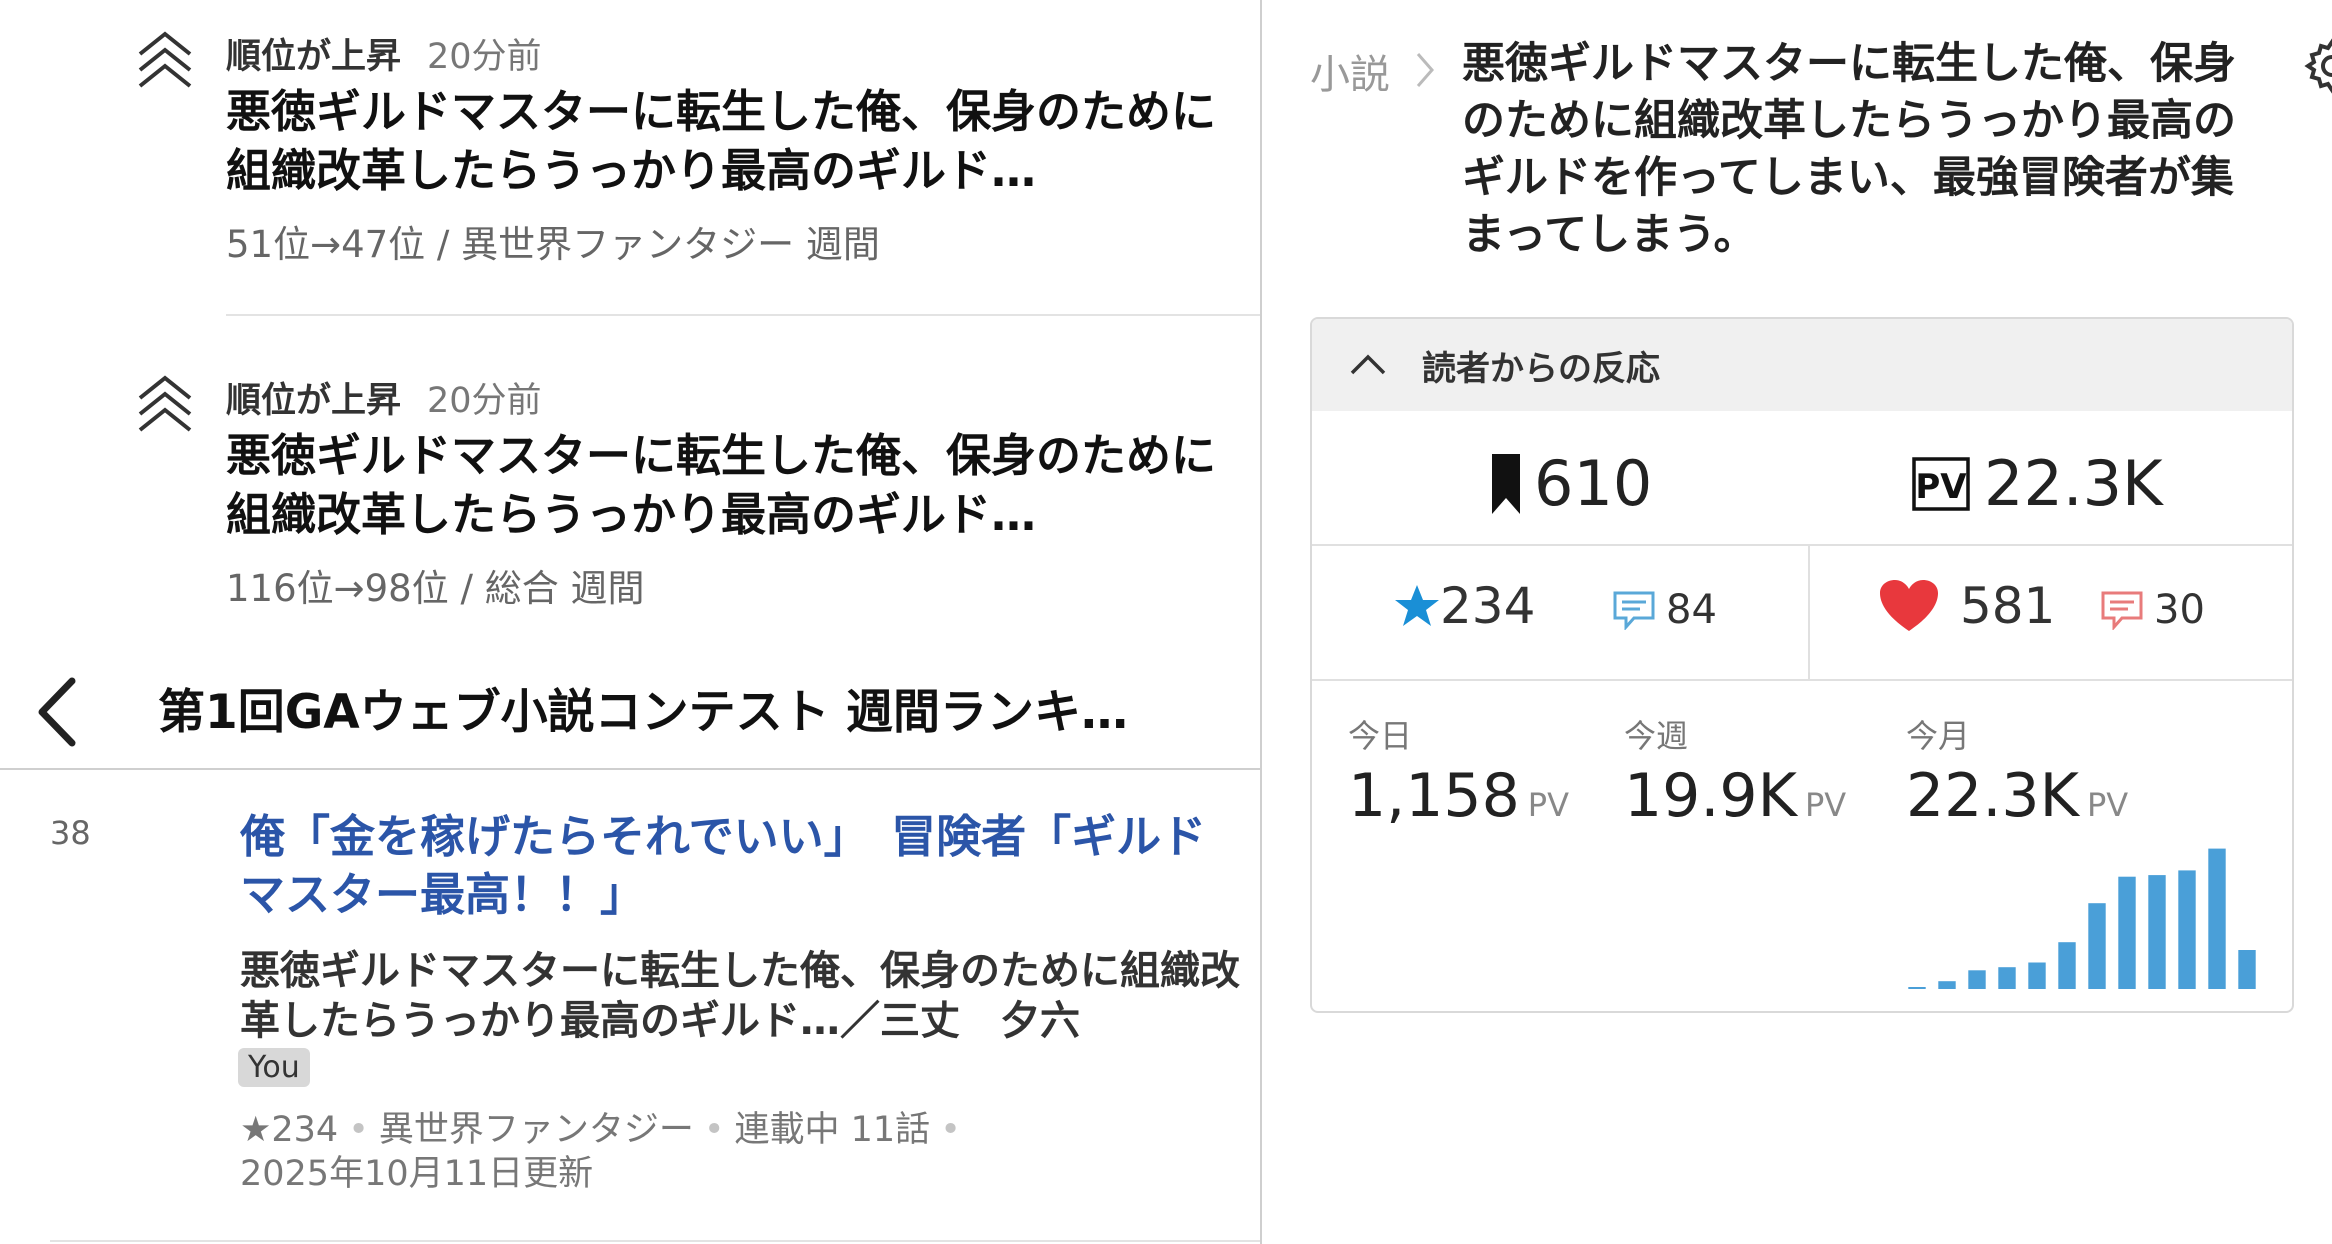 The height and width of the screenshot is (1244, 2332). I want to click on pv-icon: PV, so click(1941, 483).